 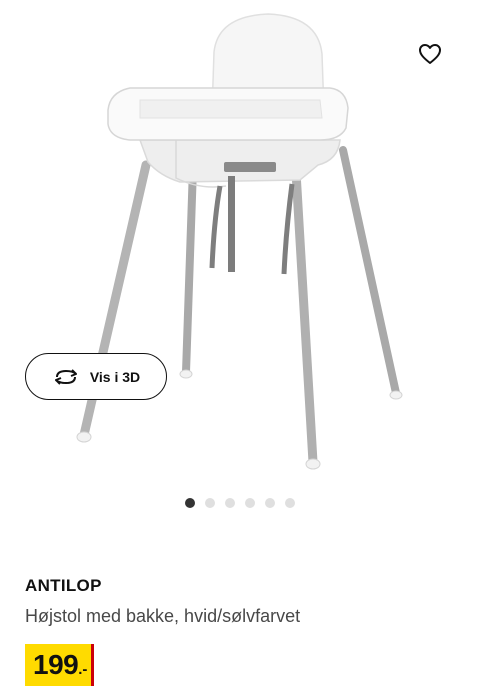 I want to click on price-integer: 199, so click(x=56, y=664).